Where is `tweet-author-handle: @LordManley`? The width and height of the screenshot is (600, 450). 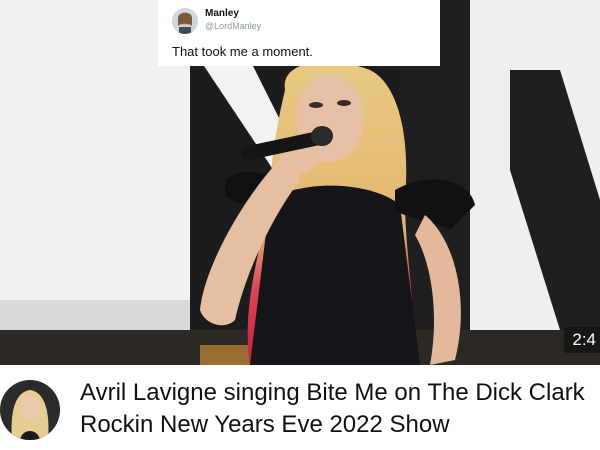 tweet-author-handle: @LordManley is located at coordinates (233, 26).